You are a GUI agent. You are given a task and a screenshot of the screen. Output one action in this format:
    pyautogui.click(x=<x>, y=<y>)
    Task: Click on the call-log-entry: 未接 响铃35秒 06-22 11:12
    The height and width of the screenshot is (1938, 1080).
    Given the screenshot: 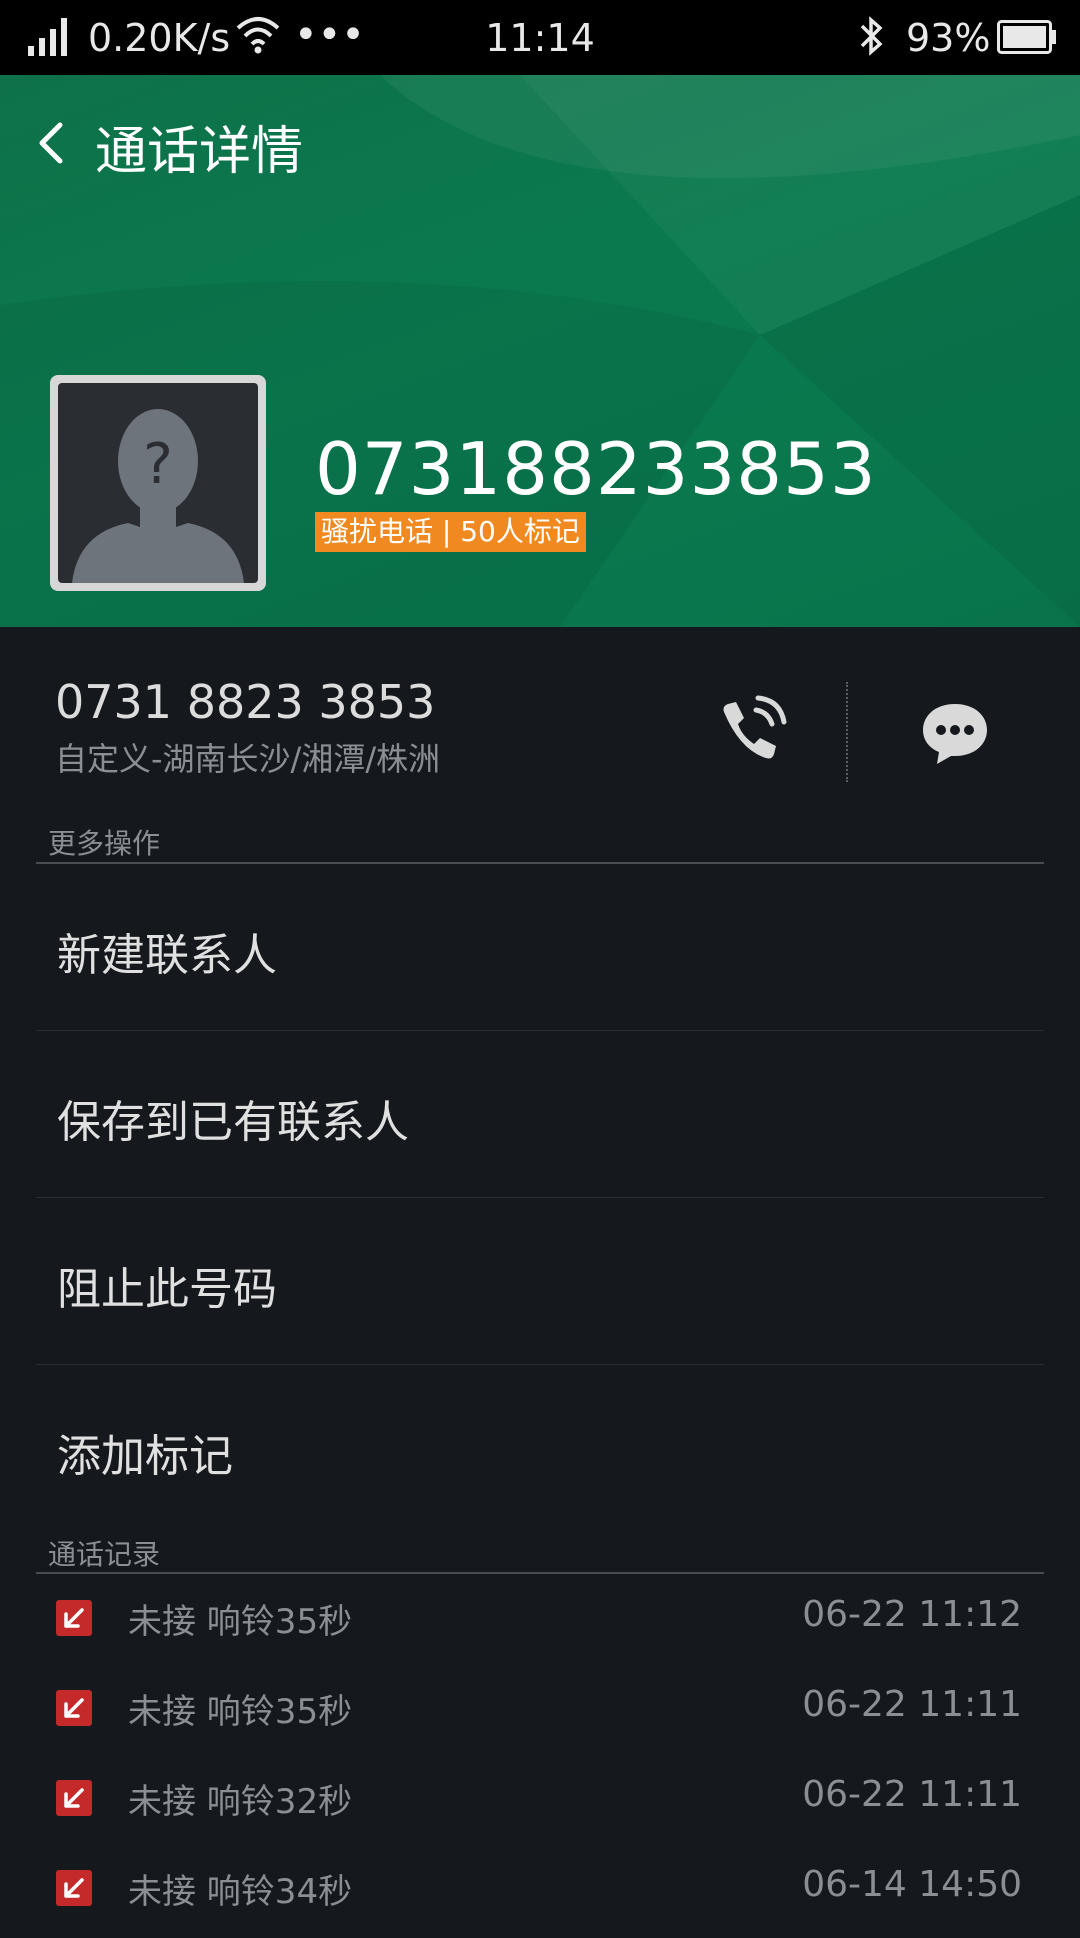 What is the action you would take?
    pyautogui.click(x=540, y=1623)
    